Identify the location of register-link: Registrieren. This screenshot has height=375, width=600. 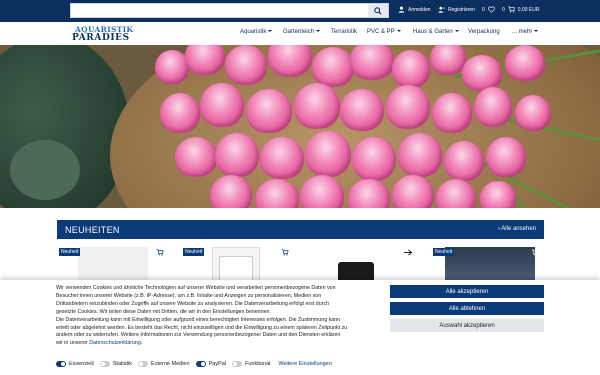
(456, 9).